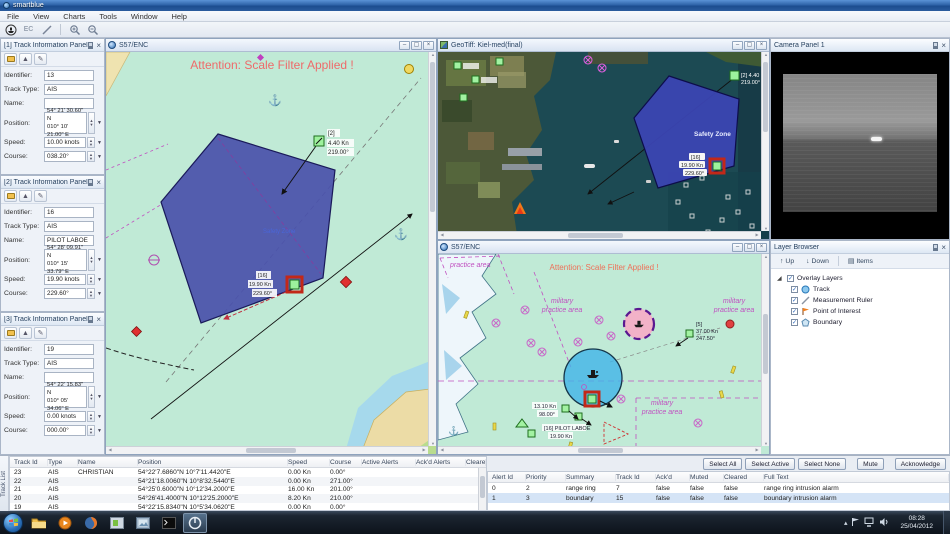 The image size is (950, 534). Describe the element at coordinates (846, 523) in the screenshot. I see `tray-expand-icon: ▴` at that location.